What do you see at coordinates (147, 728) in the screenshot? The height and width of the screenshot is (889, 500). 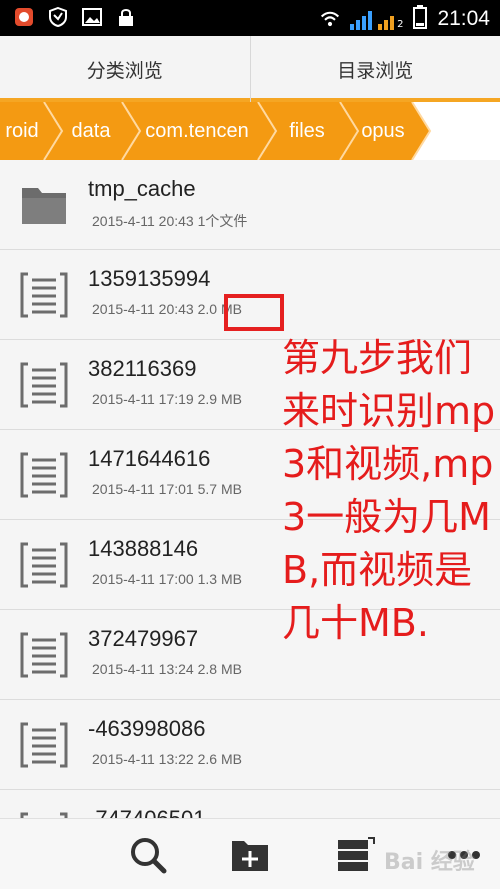 I see `file-name: -463998086` at bounding box center [147, 728].